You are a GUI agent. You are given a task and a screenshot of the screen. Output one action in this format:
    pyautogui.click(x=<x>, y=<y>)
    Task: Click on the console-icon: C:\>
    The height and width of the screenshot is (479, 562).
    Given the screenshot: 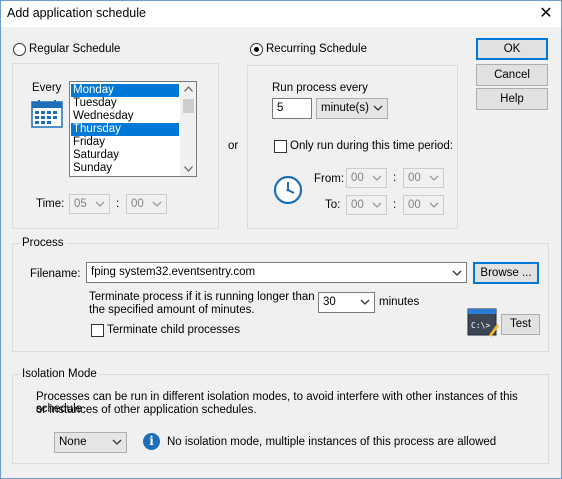 What is the action you would take?
    pyautogui.click(x=483, y=322)
    